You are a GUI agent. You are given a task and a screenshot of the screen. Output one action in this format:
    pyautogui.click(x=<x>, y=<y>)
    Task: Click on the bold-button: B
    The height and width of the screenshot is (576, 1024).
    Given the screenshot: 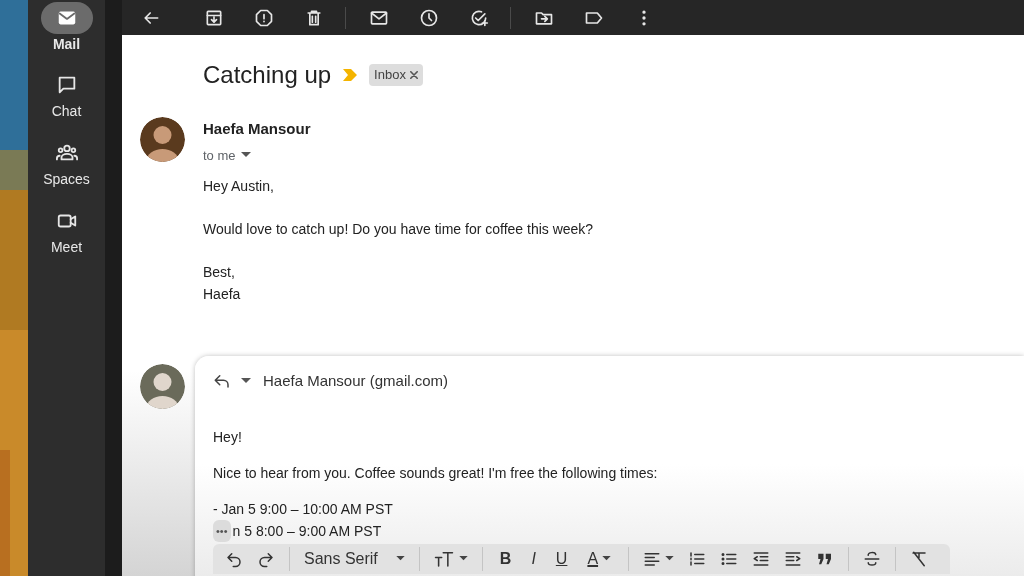 What is the action you would take?
    pyautogui.click(x=505, y=558)
    